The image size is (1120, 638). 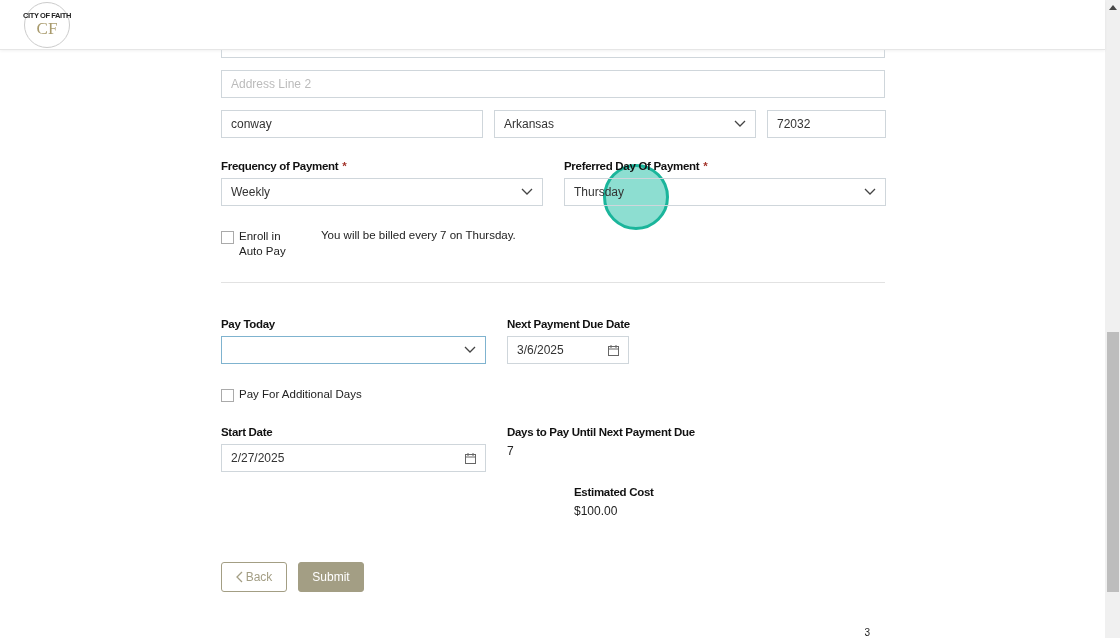 What do you see at coordinates (826, 124) in the screenshot?
I see `zip-field: 72032` at bounding box center [826, 124].